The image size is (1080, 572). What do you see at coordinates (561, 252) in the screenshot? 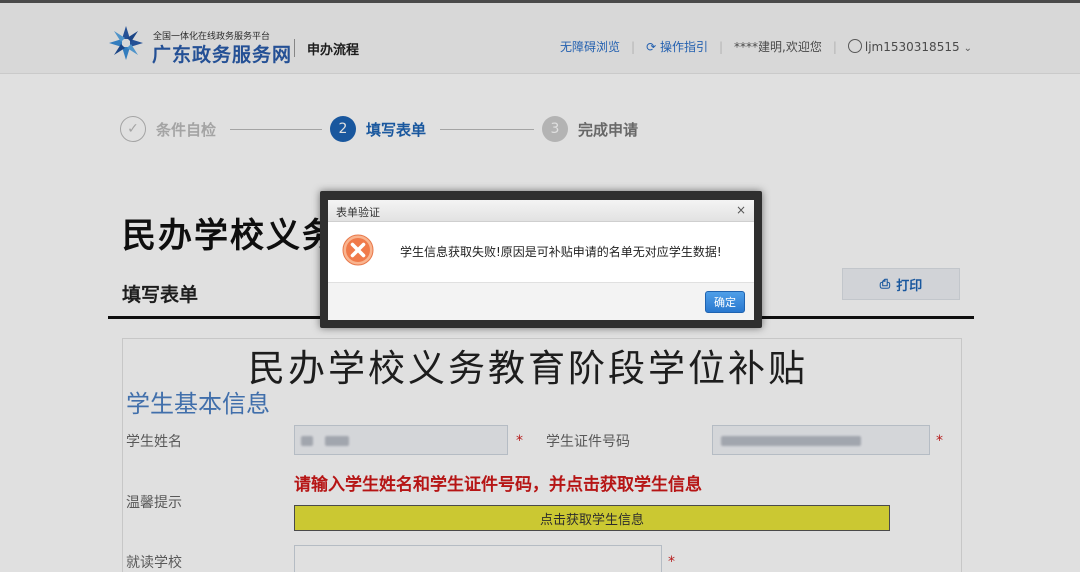
I see `dialog-message: 学生信息获取失败!原因是可补贴申请的名单无对应学生数据!` at bounding box center [561, 252].